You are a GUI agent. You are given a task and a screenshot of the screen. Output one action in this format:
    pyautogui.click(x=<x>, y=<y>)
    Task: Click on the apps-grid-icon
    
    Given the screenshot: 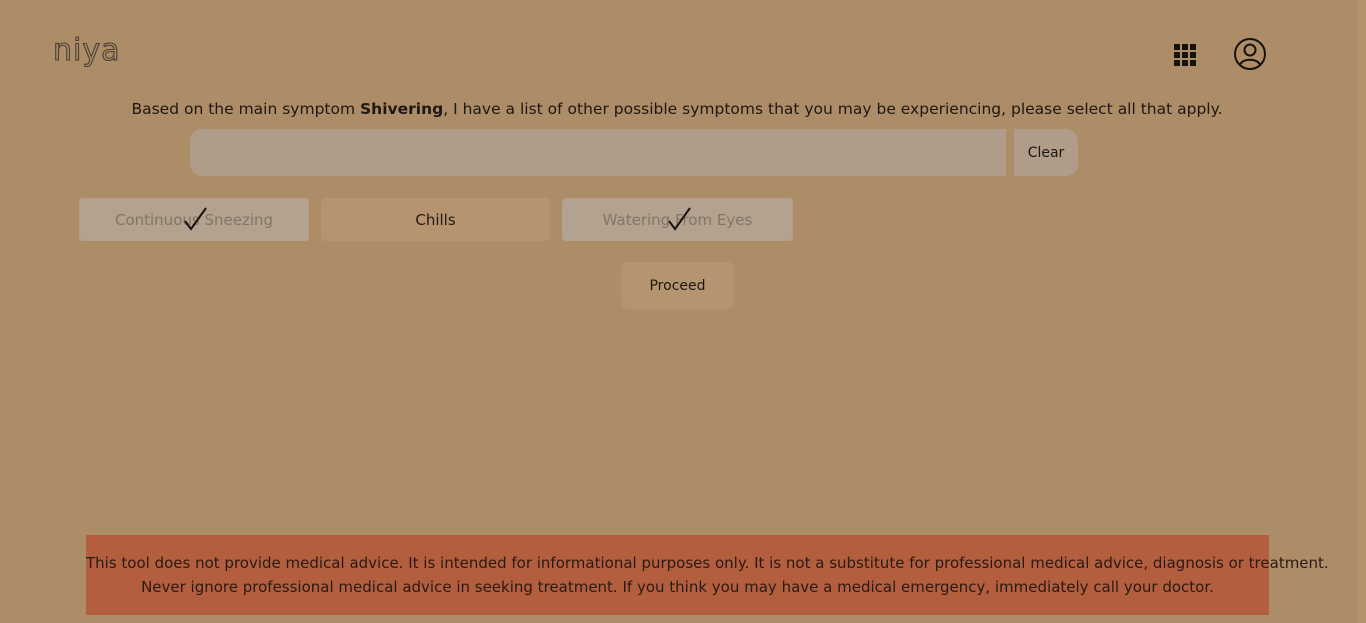 What is the action you would take?
    pyautogui.click(x=1185, y=55)
    